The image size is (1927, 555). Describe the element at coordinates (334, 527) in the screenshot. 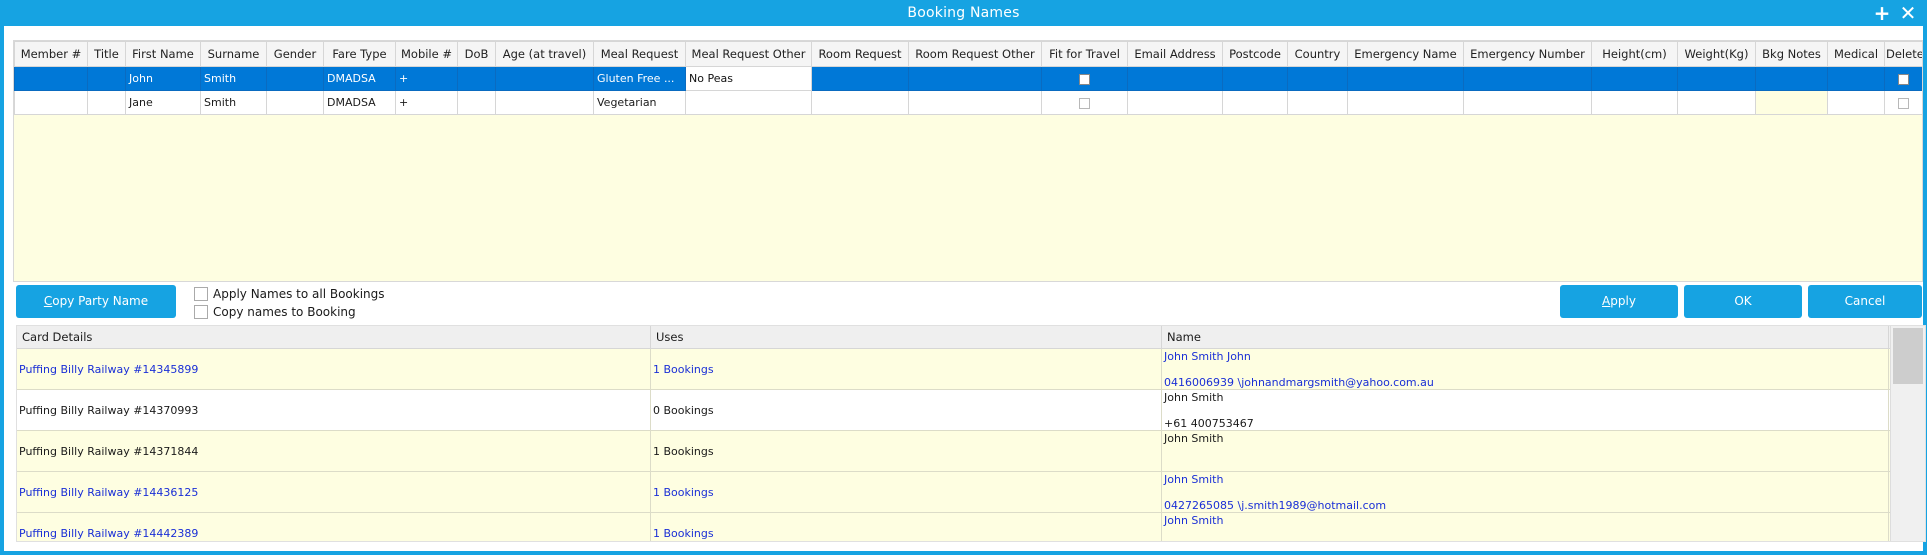

I see `card-details: Puffing Billy Railway #14442389` at that location.